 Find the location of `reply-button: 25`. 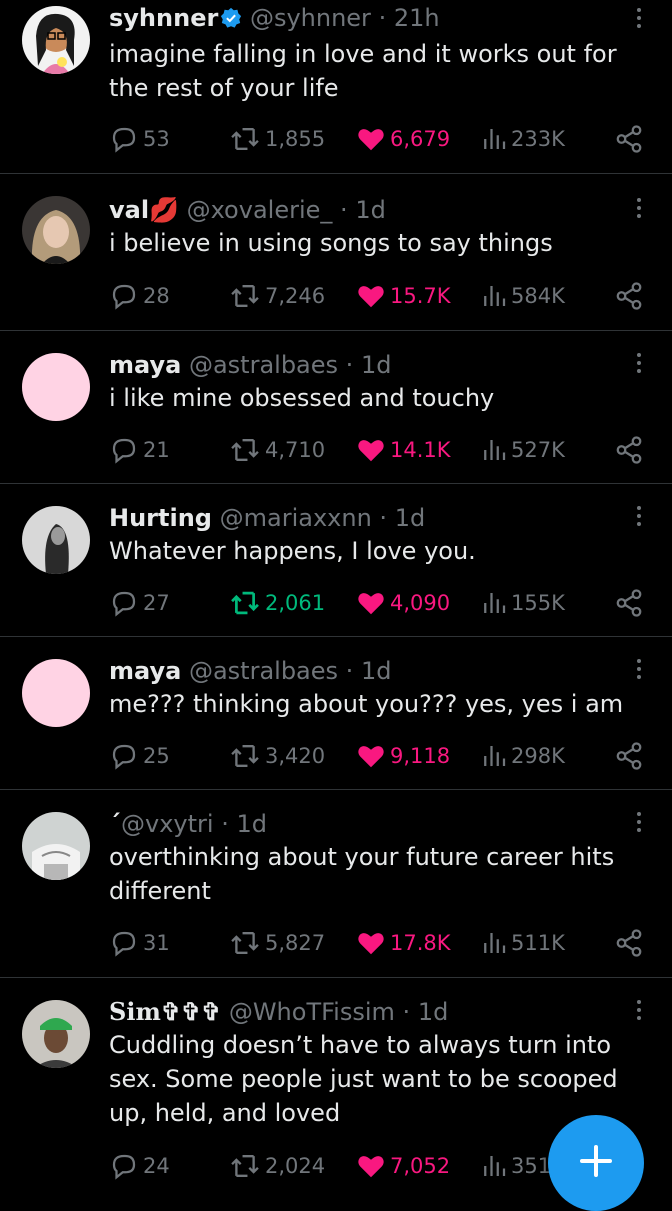

reply-button: 25 is located at coordinates (139, 756).